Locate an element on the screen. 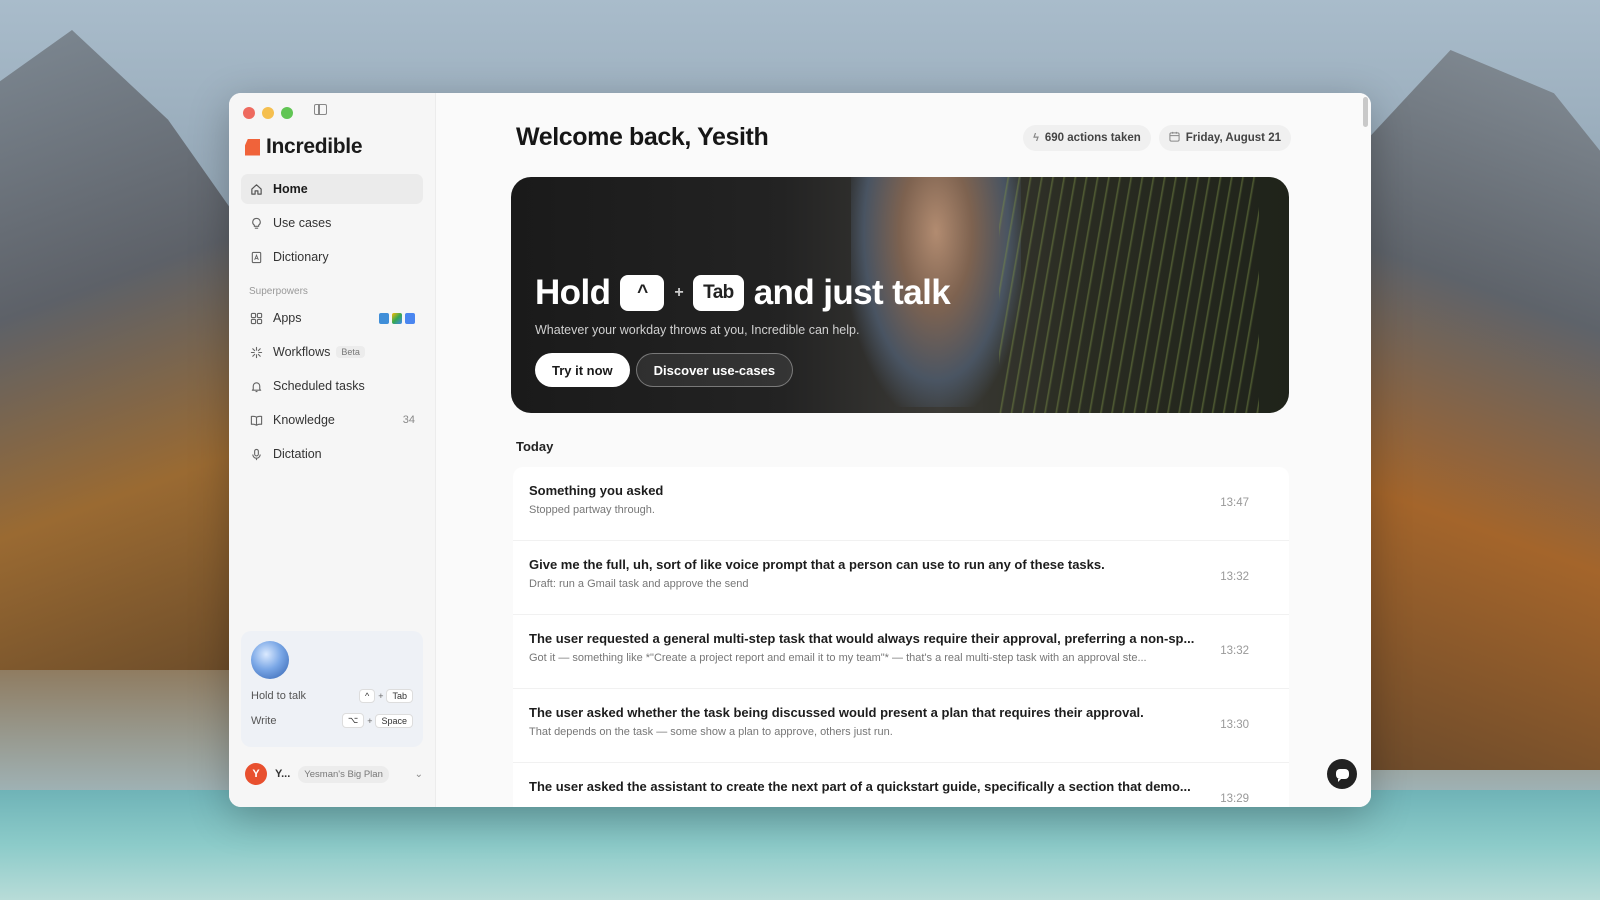  sidebar-item-label: Knowledge is located at coordinates (304, 420).